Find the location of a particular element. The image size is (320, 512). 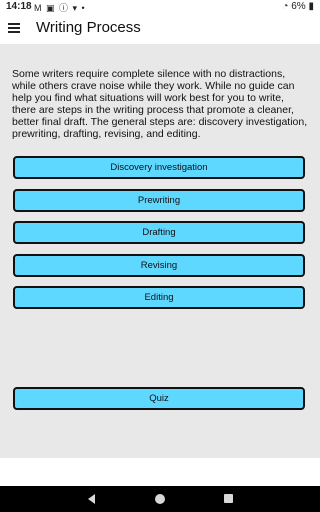

drafting-button: Drafting is located at coordinates (159, 232).